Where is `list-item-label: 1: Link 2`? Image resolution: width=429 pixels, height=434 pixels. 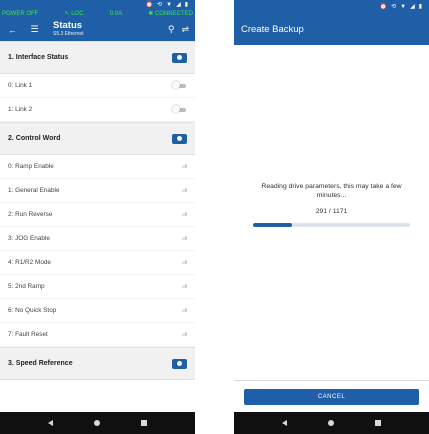
list-item-label: 1: Link 2 is located at coordinates (20, 109).